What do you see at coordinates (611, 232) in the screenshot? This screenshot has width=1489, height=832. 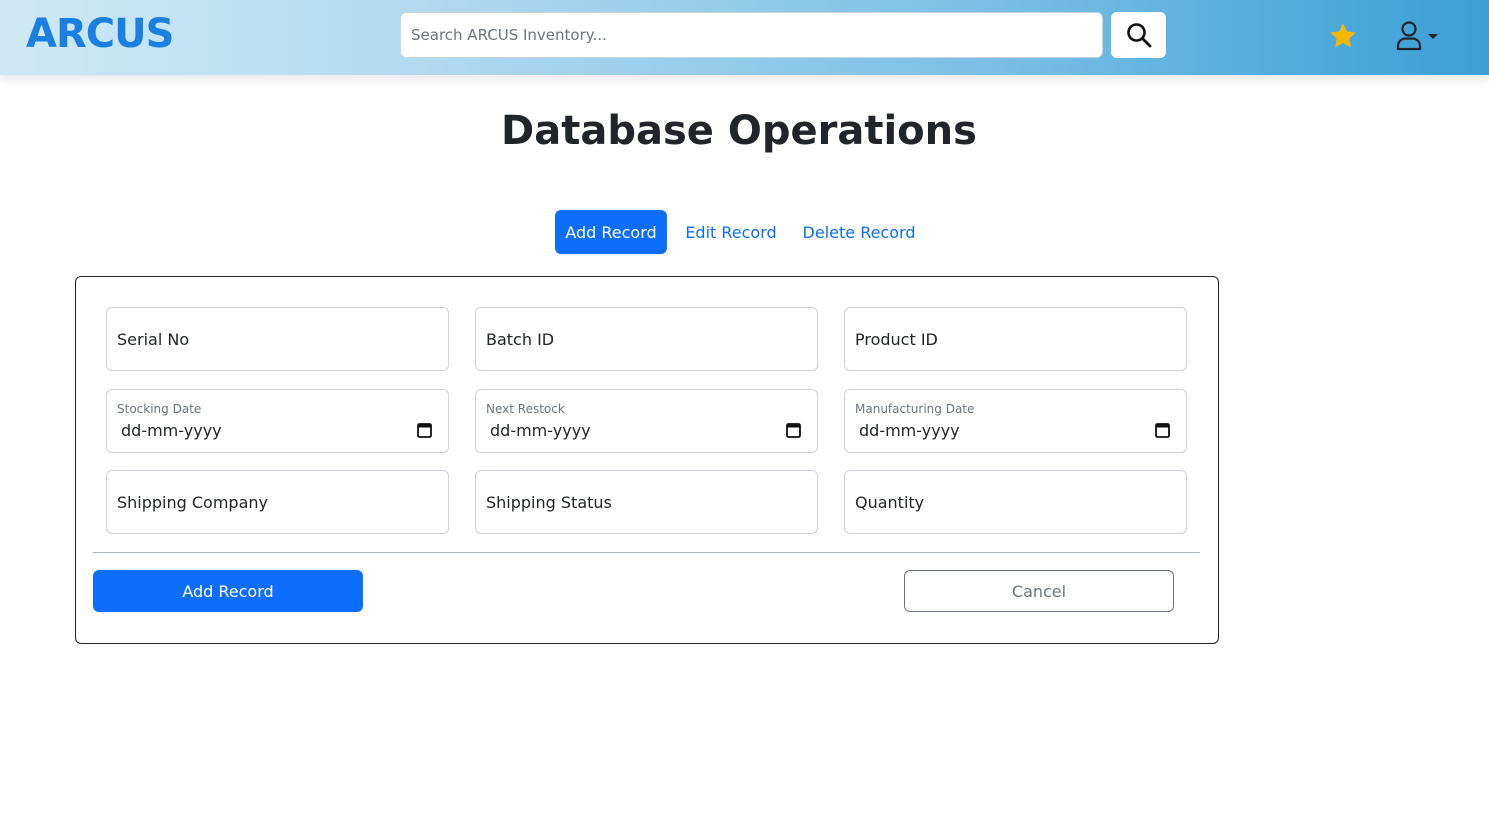 I see `tab-add-record: Add Record` at bounding box center [611, 232].